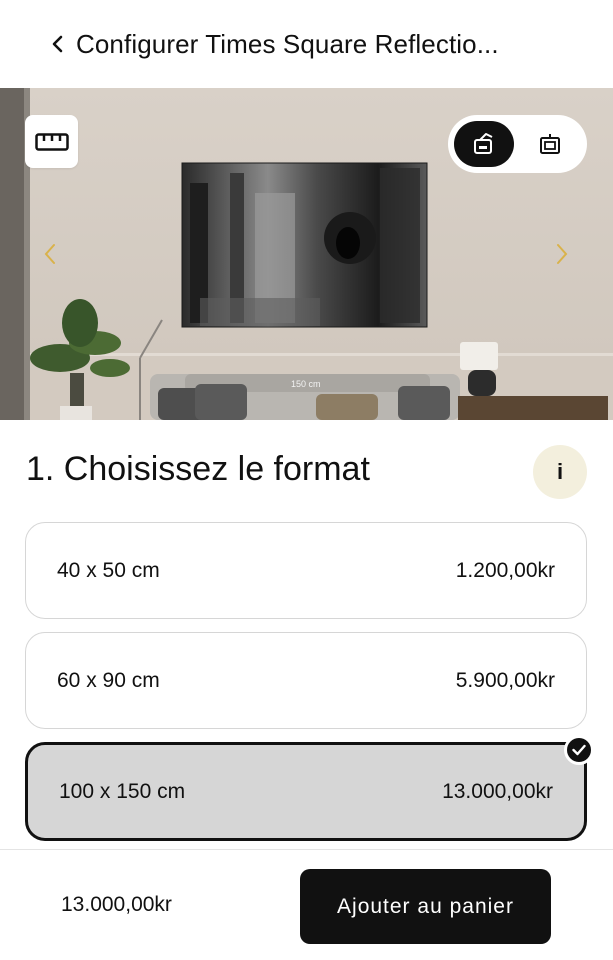  Describe the element at coordinates (505, 570) in the screenshot. I see `format-price: 1.200,00kr` at that location.